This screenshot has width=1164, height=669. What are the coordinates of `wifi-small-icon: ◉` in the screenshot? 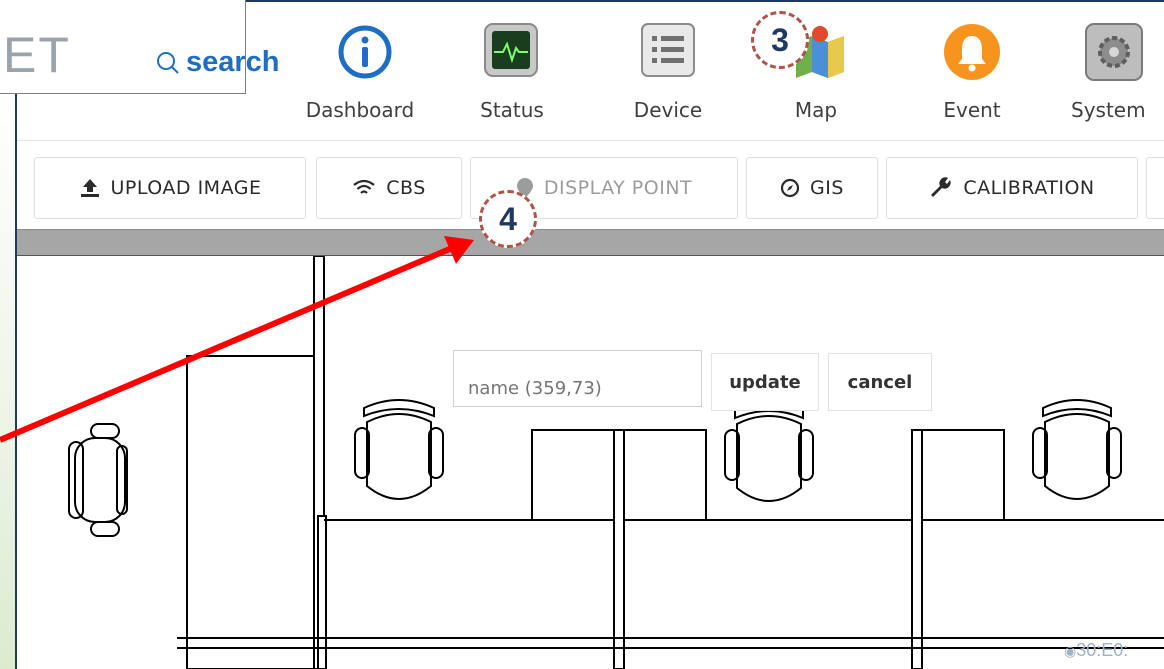 It's located at (1070, 651).